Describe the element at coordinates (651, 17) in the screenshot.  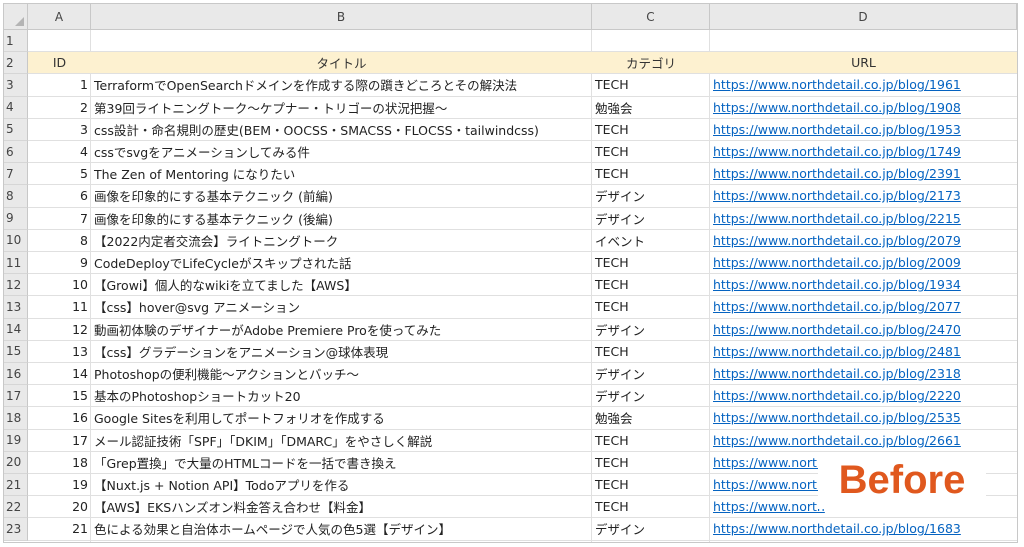
I see `column-header-c: C` at that location.